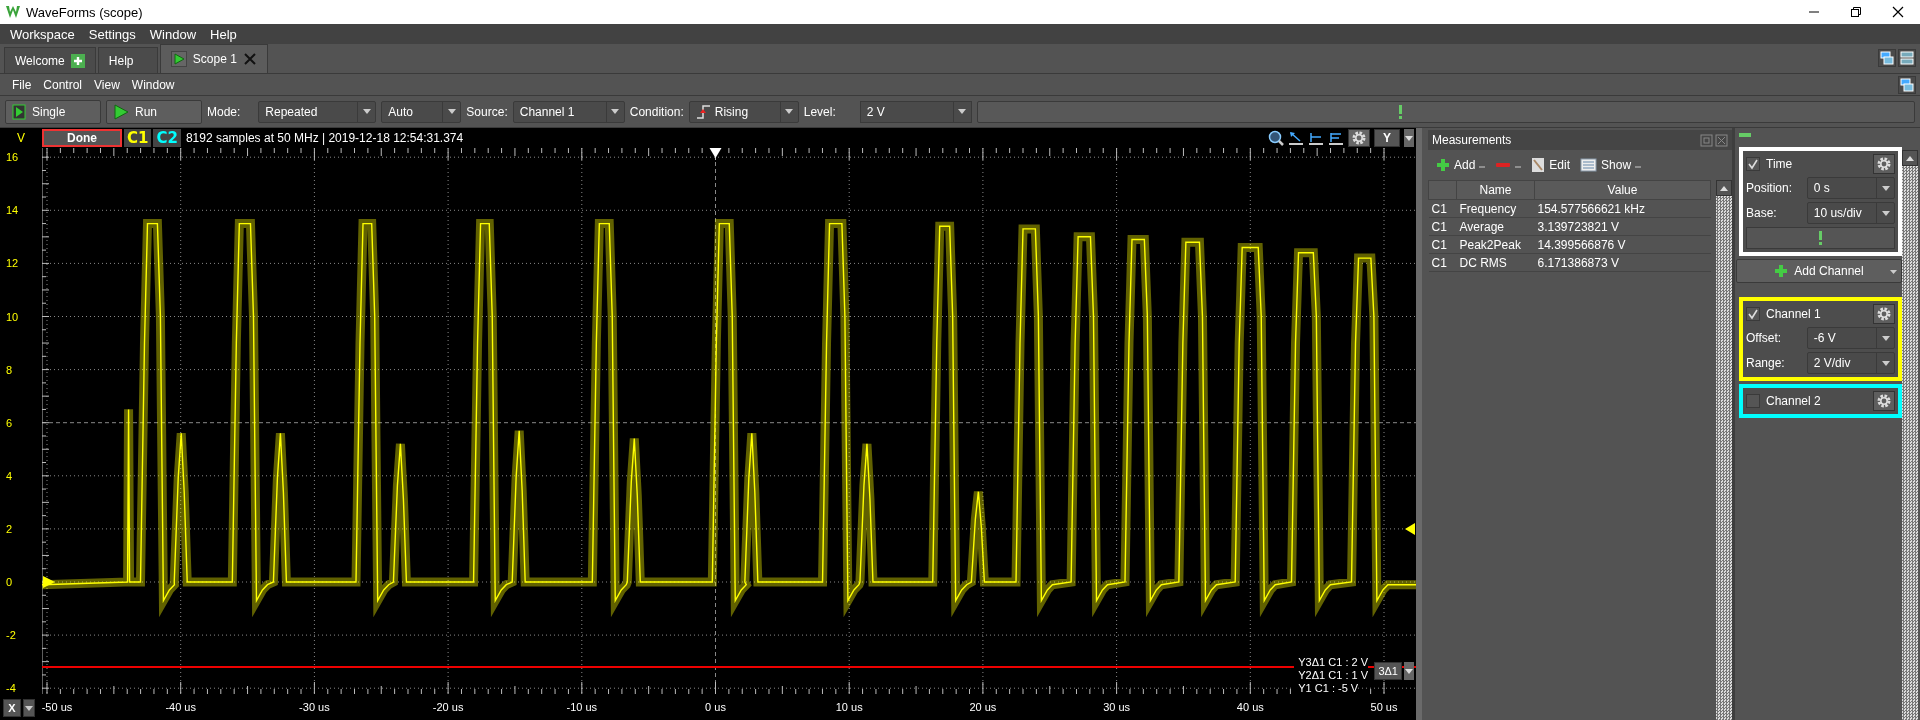  What do you see at coordinates (9, 475) in the screenshot?
I see `axis-tick-label: 4` at bounding box center [9, 475].